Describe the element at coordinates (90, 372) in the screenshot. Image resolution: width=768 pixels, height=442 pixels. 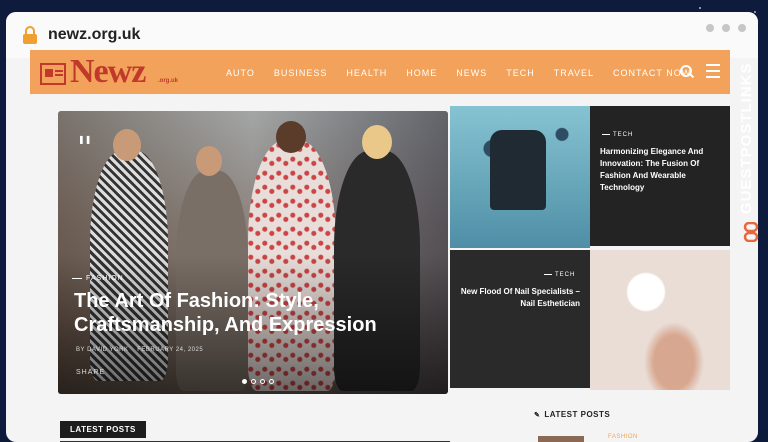
I see `share-button: SHARE` at that location.